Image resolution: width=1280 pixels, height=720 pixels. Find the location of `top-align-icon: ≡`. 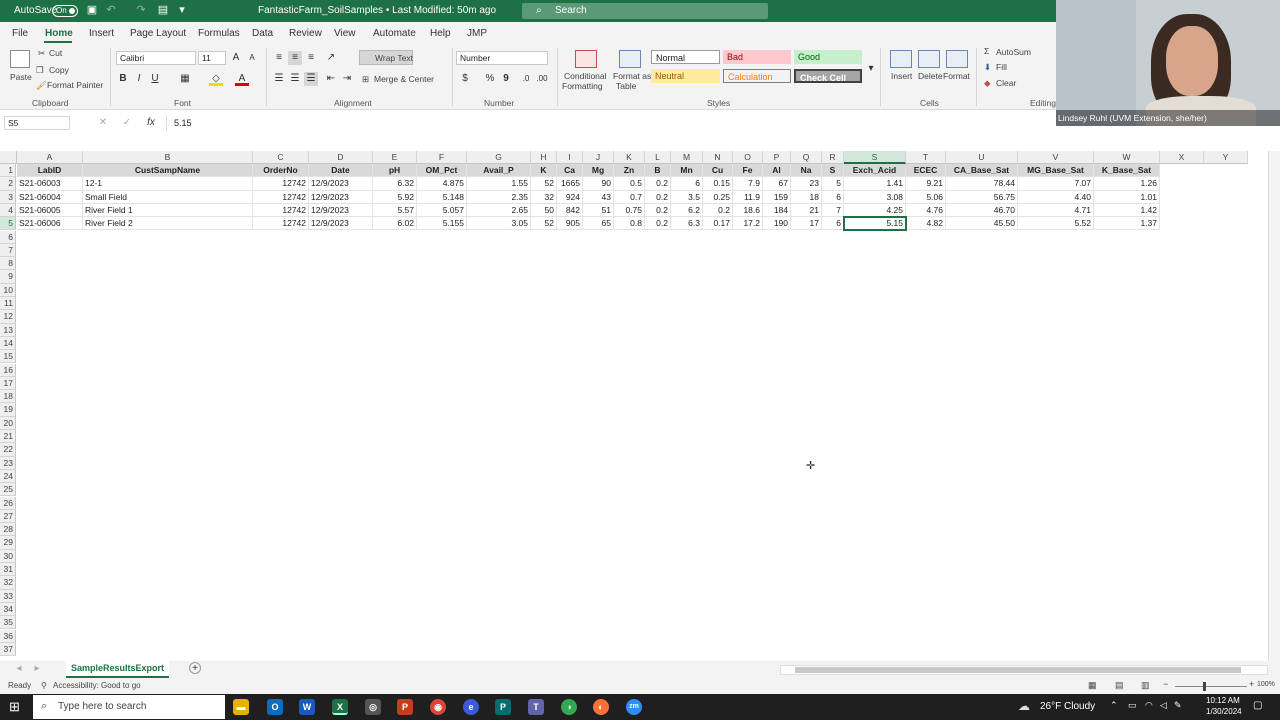

top-align-icon: ≡ is located at coordinates (279, 58).